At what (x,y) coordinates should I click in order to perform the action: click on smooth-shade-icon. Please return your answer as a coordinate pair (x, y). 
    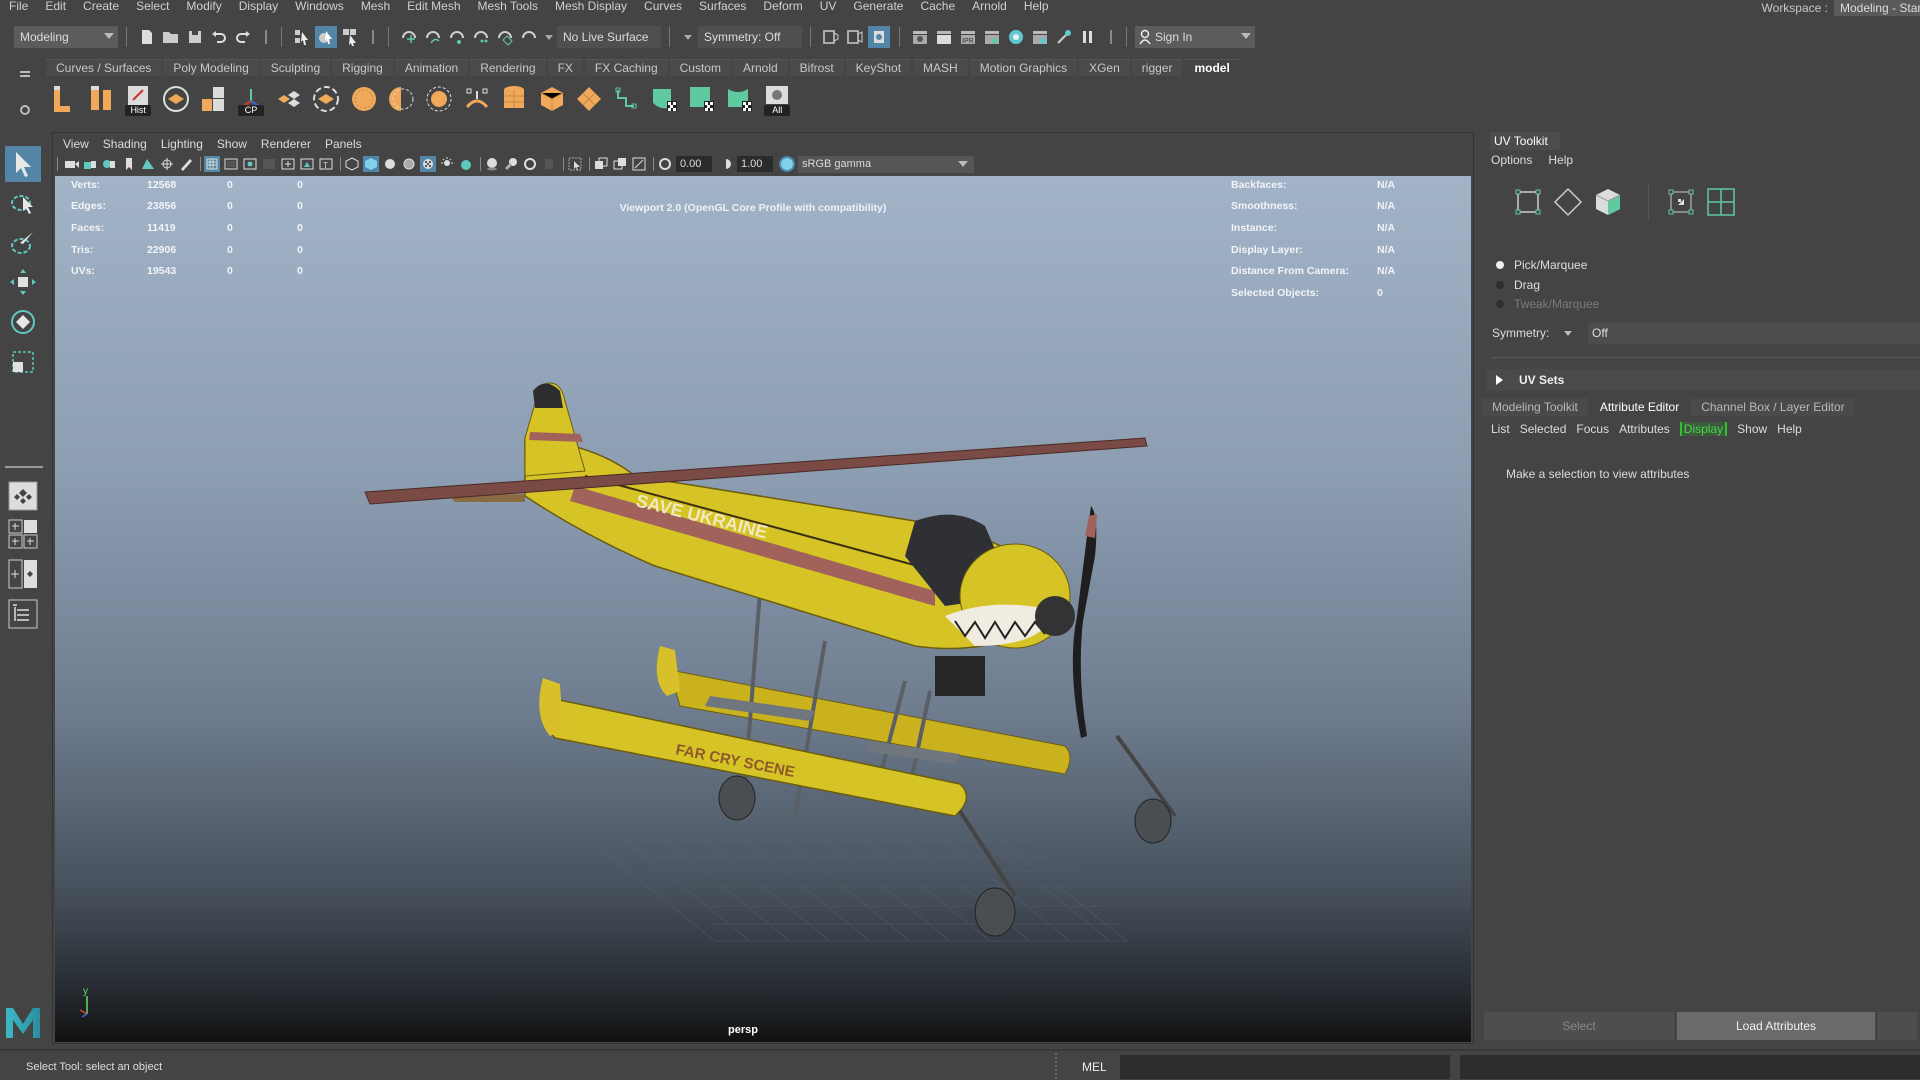
    Looking at the image, I should click on (371, 164).